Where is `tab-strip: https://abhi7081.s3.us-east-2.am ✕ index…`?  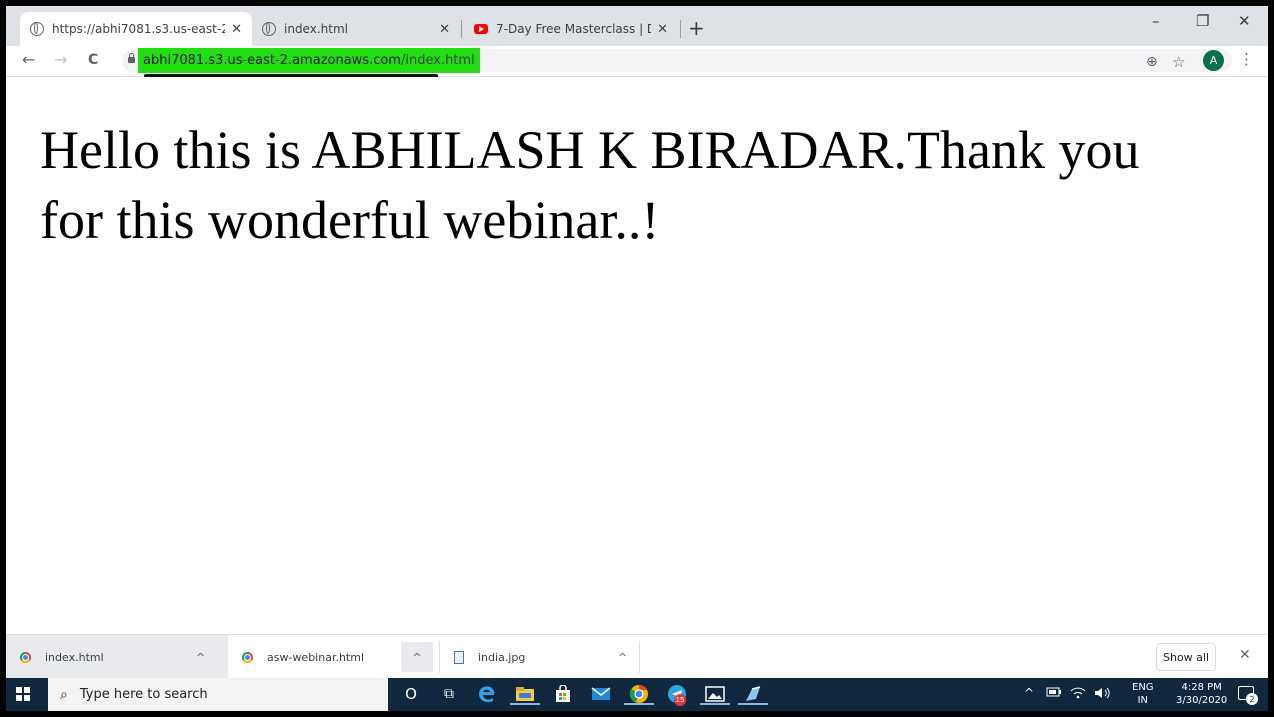
tab-strip: https://abhi7081.s3.us-east-2.am ✕ index… is located at coordinates (637, 26).